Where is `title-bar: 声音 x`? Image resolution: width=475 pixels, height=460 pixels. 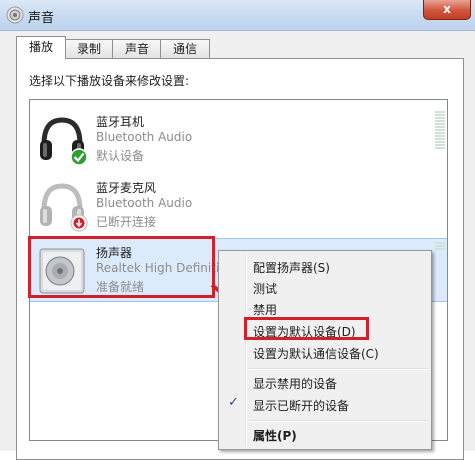
title-bar: 声音 x is located at coordinates (237, 15).